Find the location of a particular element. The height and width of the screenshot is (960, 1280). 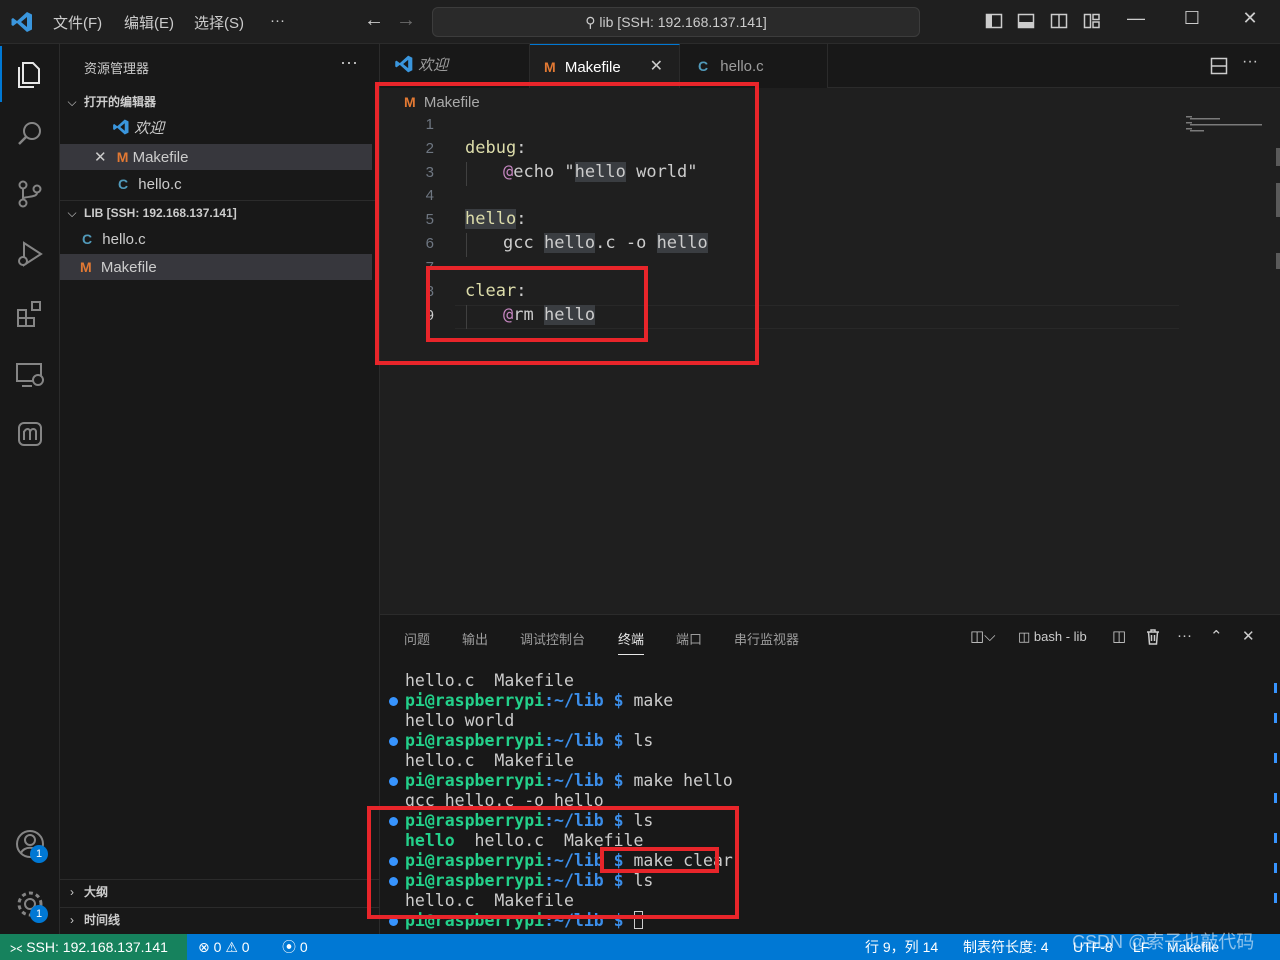

split-terminal-icon: ◫ is located at coordinates (1119, 636).